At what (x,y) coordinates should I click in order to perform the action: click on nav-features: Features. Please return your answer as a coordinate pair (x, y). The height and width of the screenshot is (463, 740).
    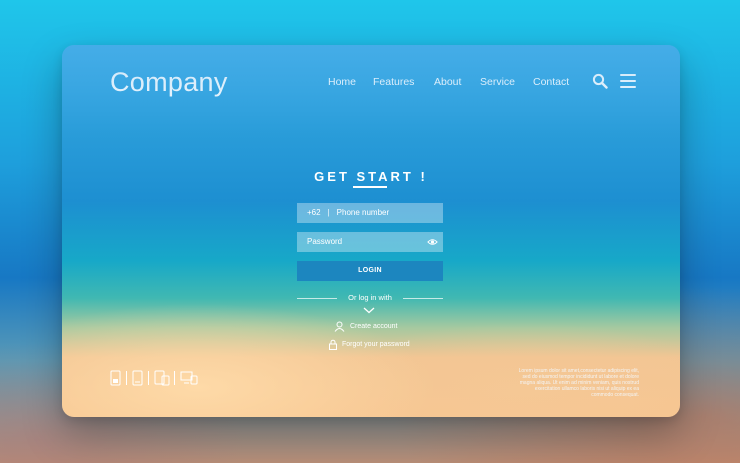
    Looking at the image, I should click on (393, 82).